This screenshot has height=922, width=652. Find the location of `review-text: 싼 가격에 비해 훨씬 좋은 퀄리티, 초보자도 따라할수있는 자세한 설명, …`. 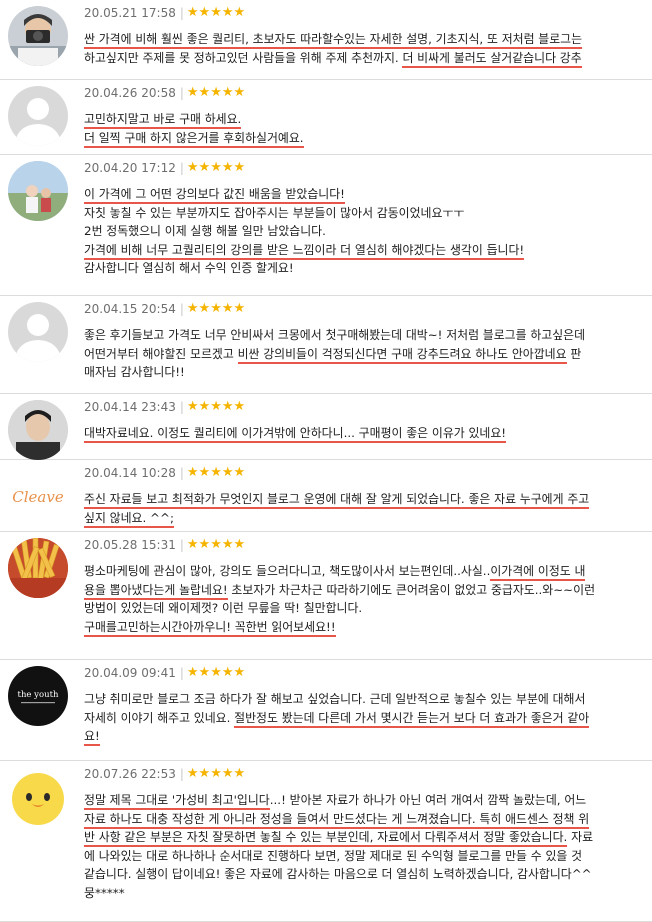

review-text: 싼 가격에 비해 훨씬 좋은 퀄리티, 초보자도 따라할수있는 자세한 설명, … is located at coordinates (362, 49).